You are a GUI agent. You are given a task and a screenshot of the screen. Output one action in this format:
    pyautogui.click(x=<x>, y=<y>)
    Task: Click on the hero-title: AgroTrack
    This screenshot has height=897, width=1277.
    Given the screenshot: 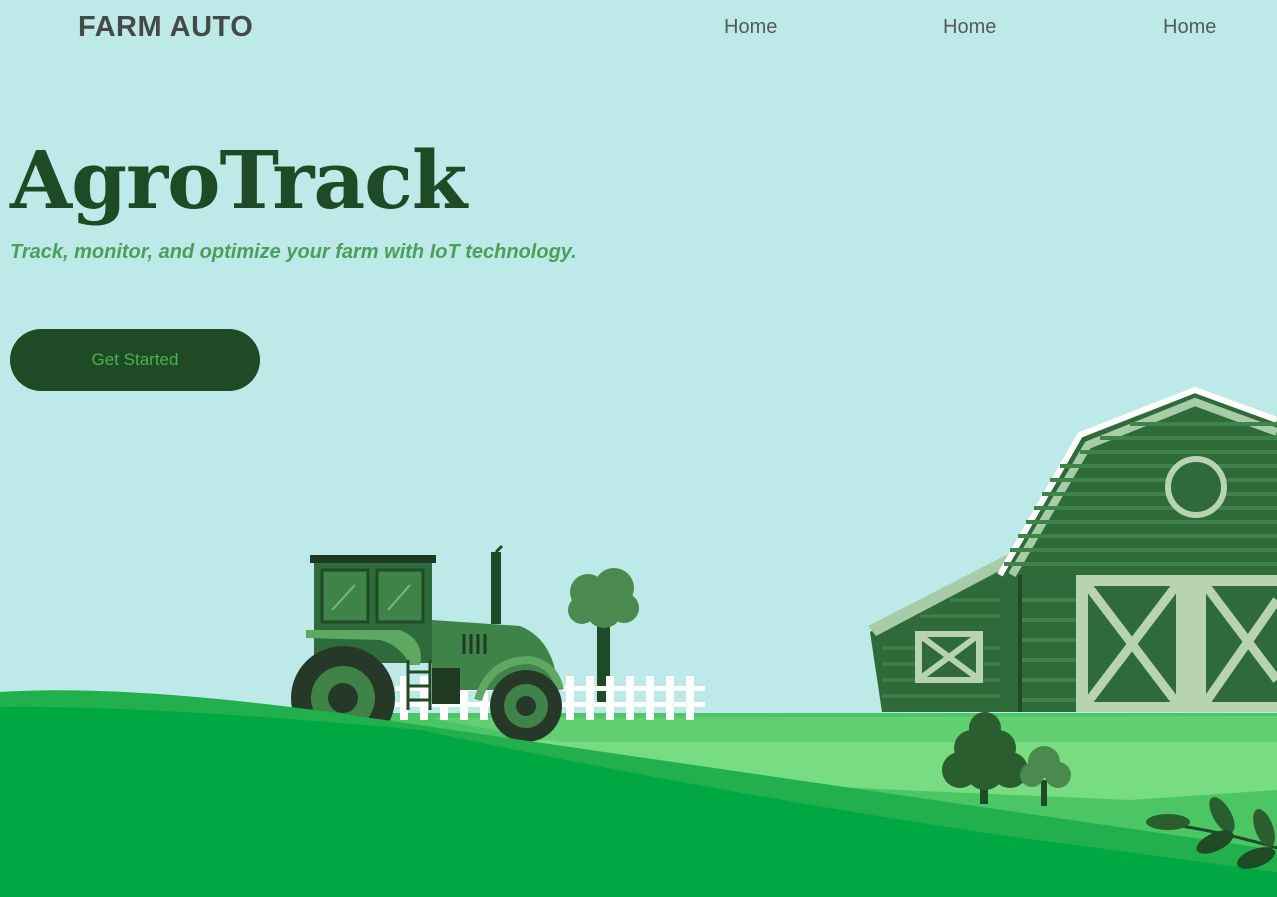 What is the action you would take?
    pyautogui.click(x=238, y=180)
    